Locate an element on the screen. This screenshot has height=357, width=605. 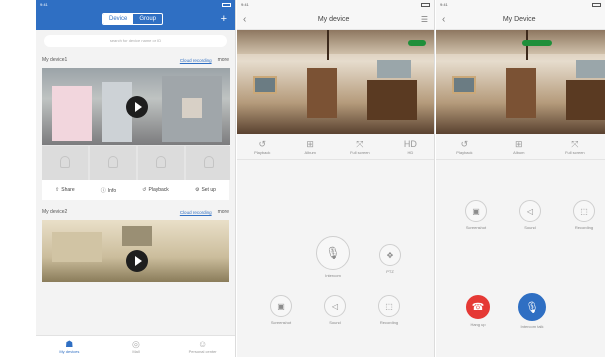
hang-up-button: ☎ Hang up is located at coordinates (478, 311).